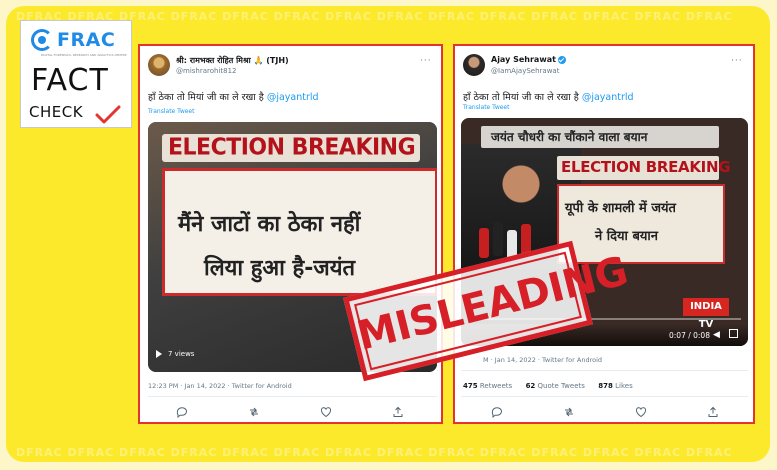  What do you see at coordinates (470, 386) in the screenshot?
I see `retweets-count: 475` at bounding box center [470, 386].